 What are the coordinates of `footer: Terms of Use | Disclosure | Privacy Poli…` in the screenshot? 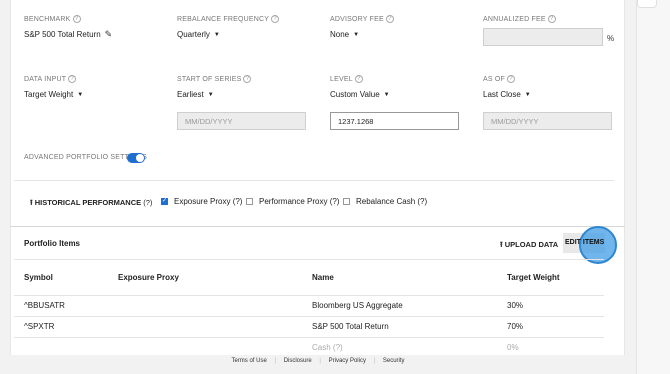 It's located at (318, 366).